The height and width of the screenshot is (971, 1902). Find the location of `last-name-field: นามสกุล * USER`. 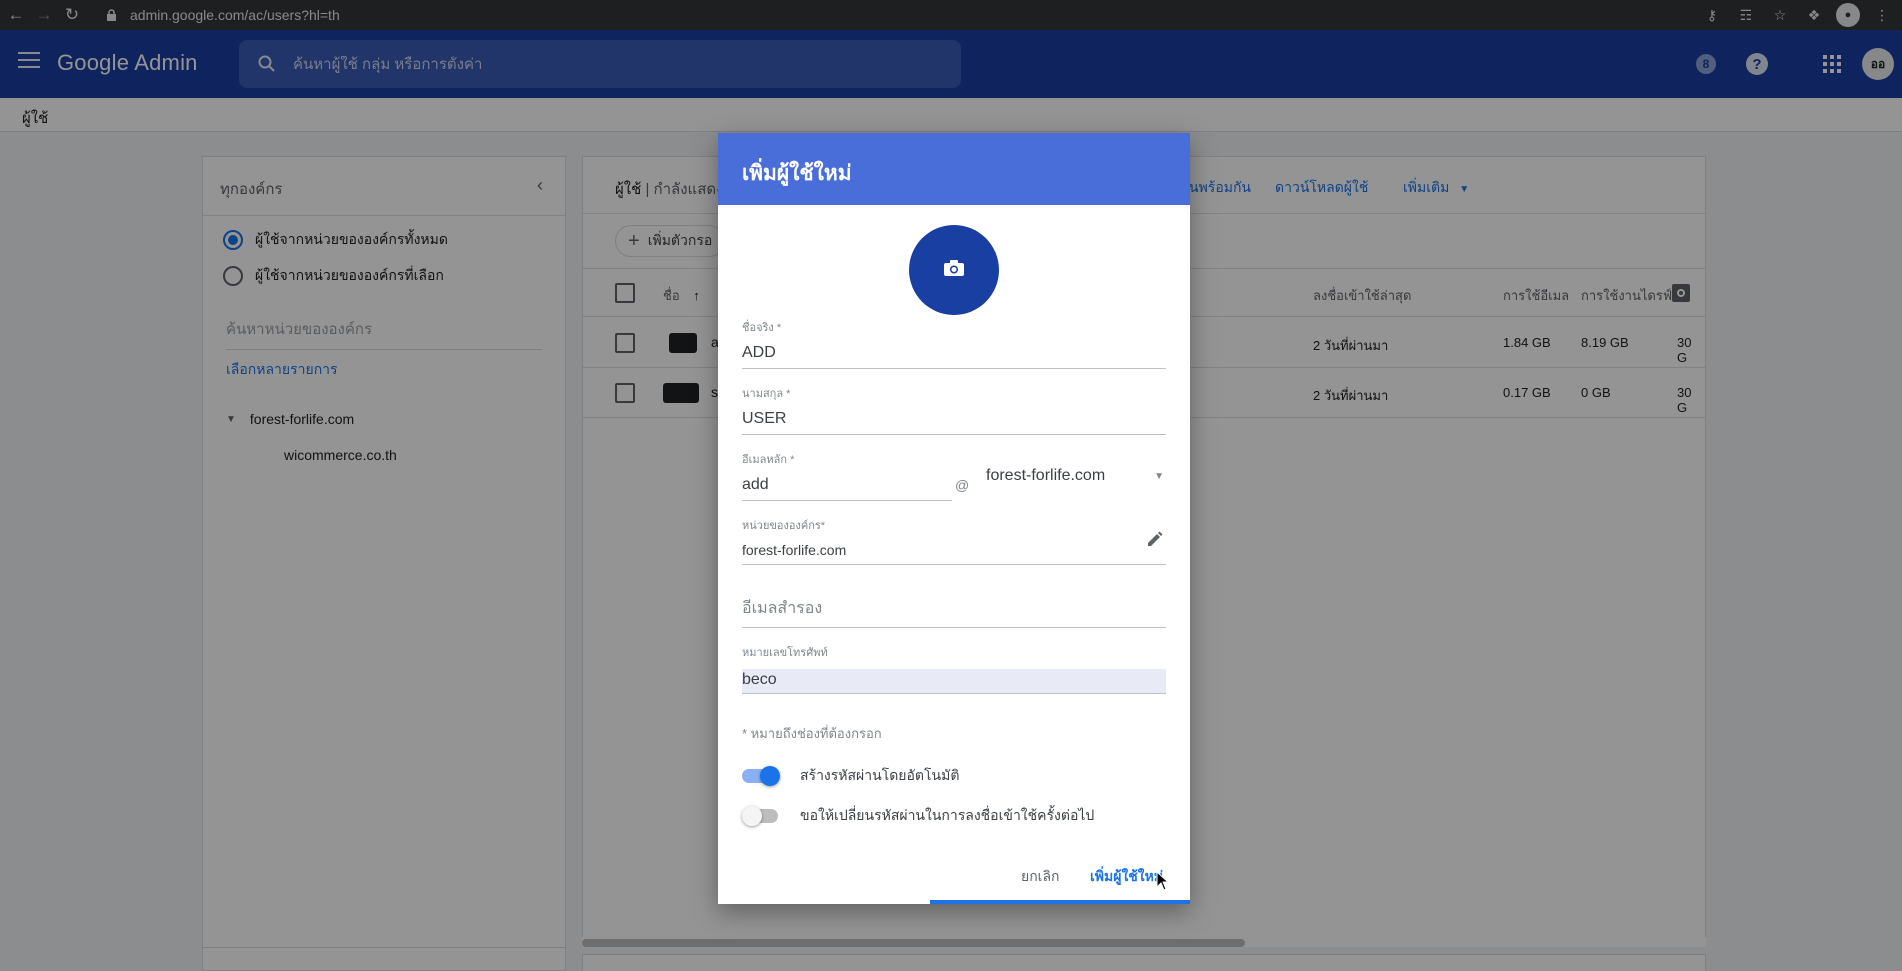

last-name-field: นามสกุล * USER is located at coordinates (954, 409).